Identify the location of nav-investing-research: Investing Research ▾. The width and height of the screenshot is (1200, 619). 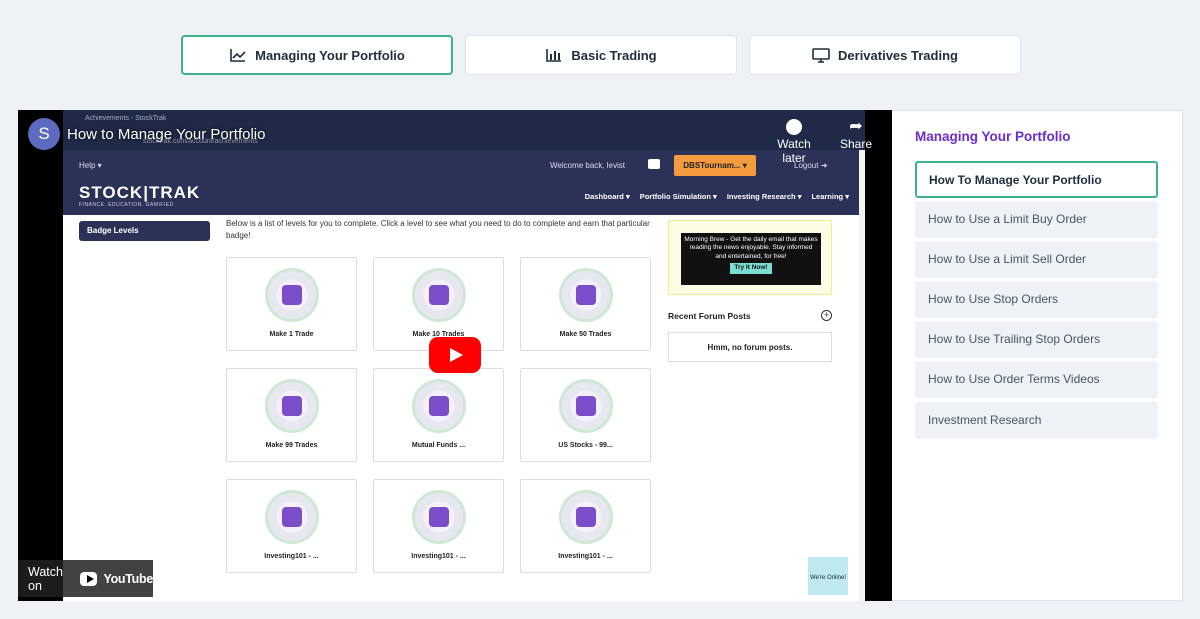
(764, 196).